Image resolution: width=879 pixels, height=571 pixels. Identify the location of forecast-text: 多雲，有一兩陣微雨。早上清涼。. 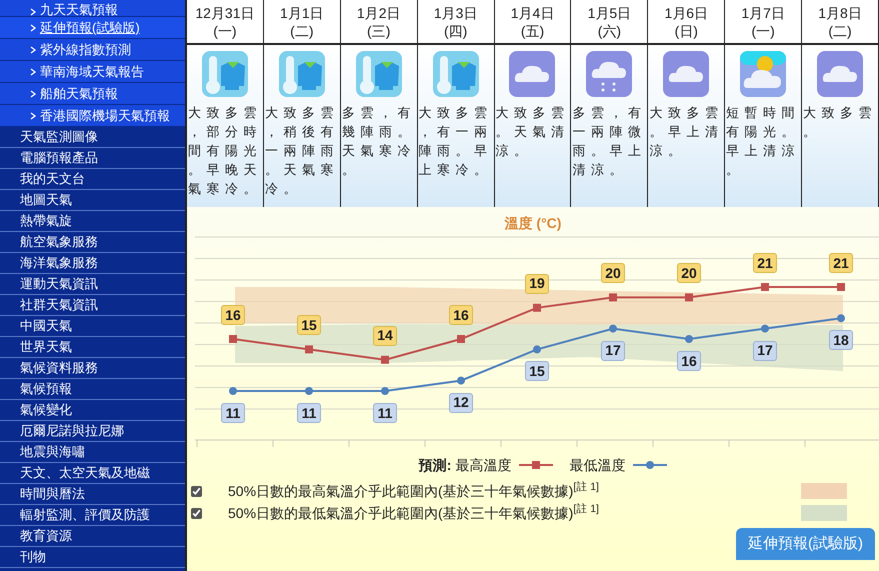
(610, 141).